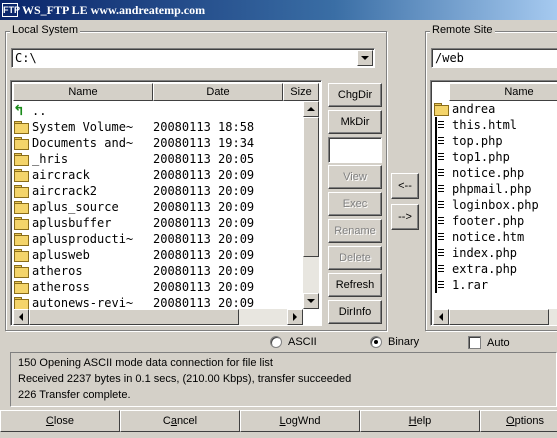 Image resolution: width=557 pixels, height=438 pixels. I want to click on logwnd-label-rest: ogWnd, so click(303, 421).